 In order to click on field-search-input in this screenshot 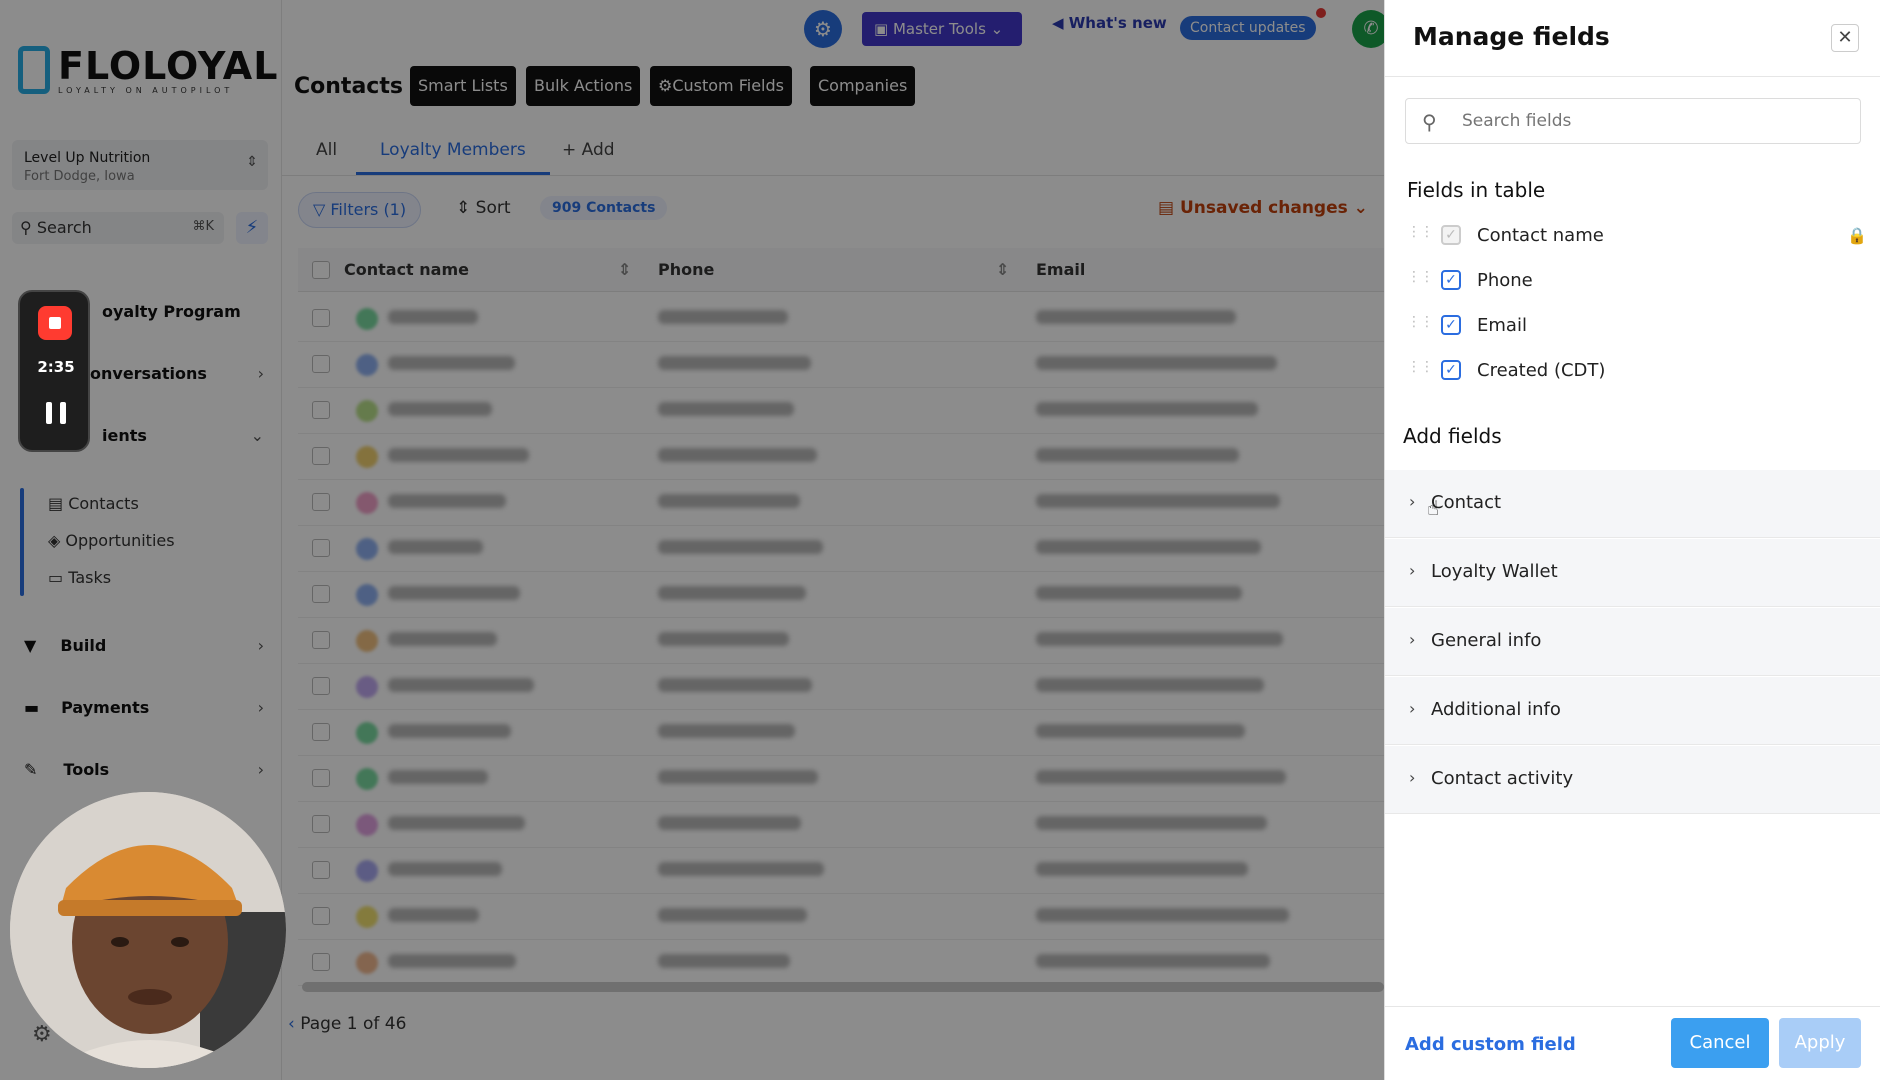, I will do `click(1652, 121)`.